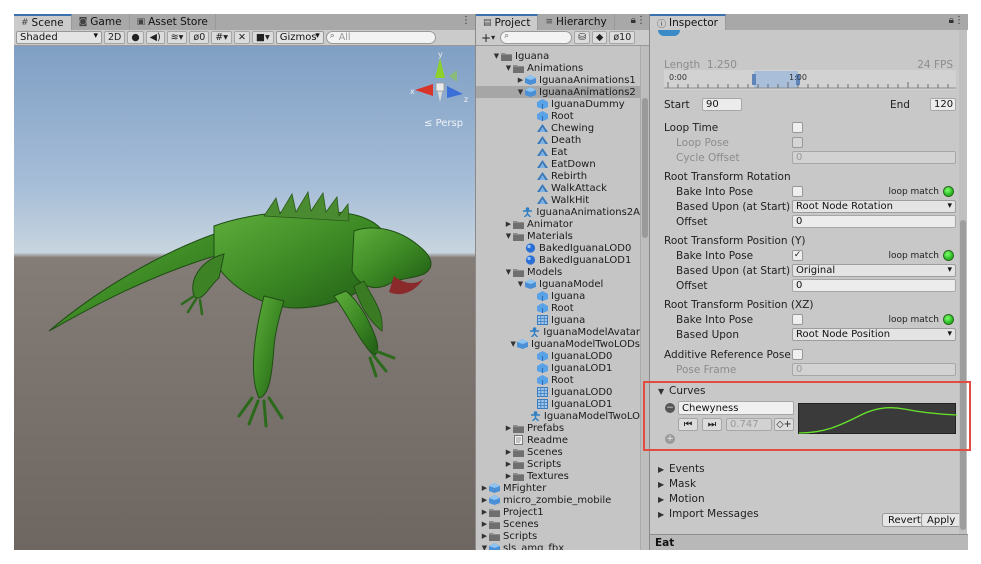  Describe the element at coordinates (797, 142) in the screenshot. I see `loop-pose-checkbox` at that location.